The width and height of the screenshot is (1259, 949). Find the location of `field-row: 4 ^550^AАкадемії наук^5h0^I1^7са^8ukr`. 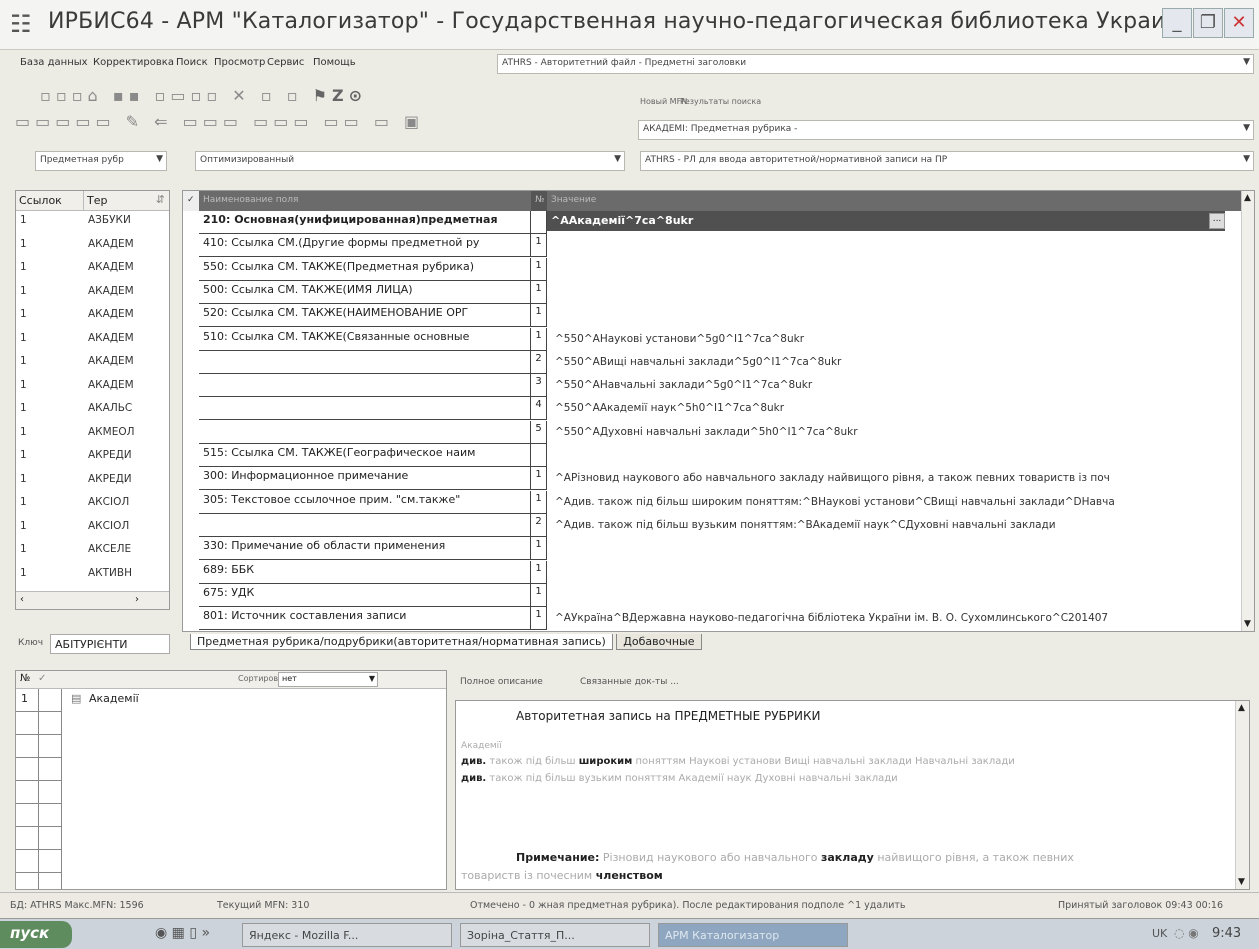

field-row: 4 ^550^AАкадемії наук^5h0^I1^7са^8ukr is located at coordinates (713, 409).